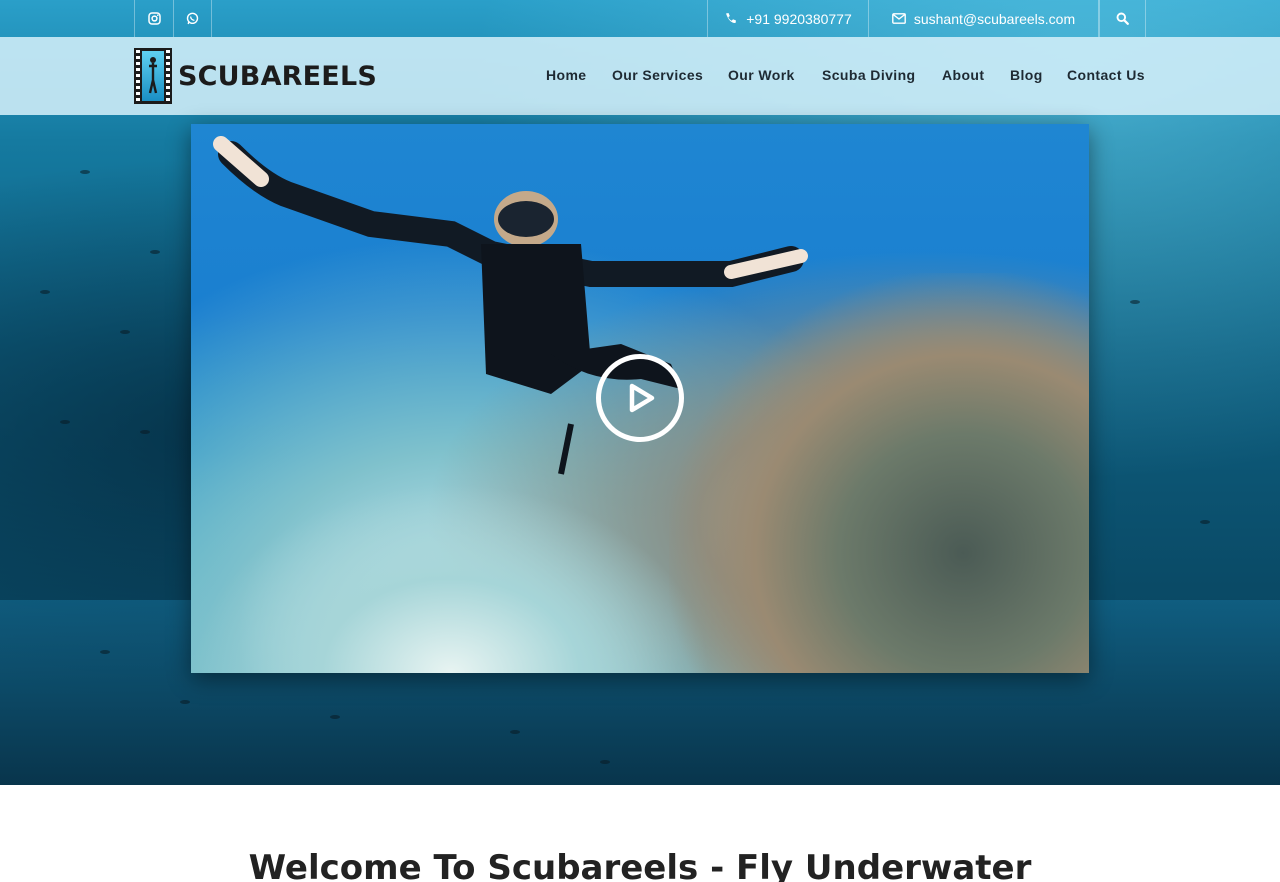  Describe the element at coordinates (761, 75) in the screenshot. I see `nav-our-work: Our Work` at that location.